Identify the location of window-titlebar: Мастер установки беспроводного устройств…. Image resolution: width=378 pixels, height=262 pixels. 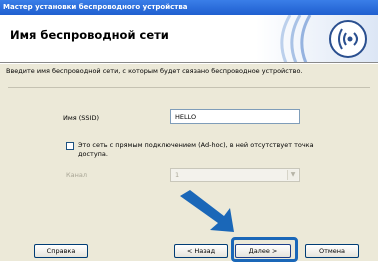
(189, 7).